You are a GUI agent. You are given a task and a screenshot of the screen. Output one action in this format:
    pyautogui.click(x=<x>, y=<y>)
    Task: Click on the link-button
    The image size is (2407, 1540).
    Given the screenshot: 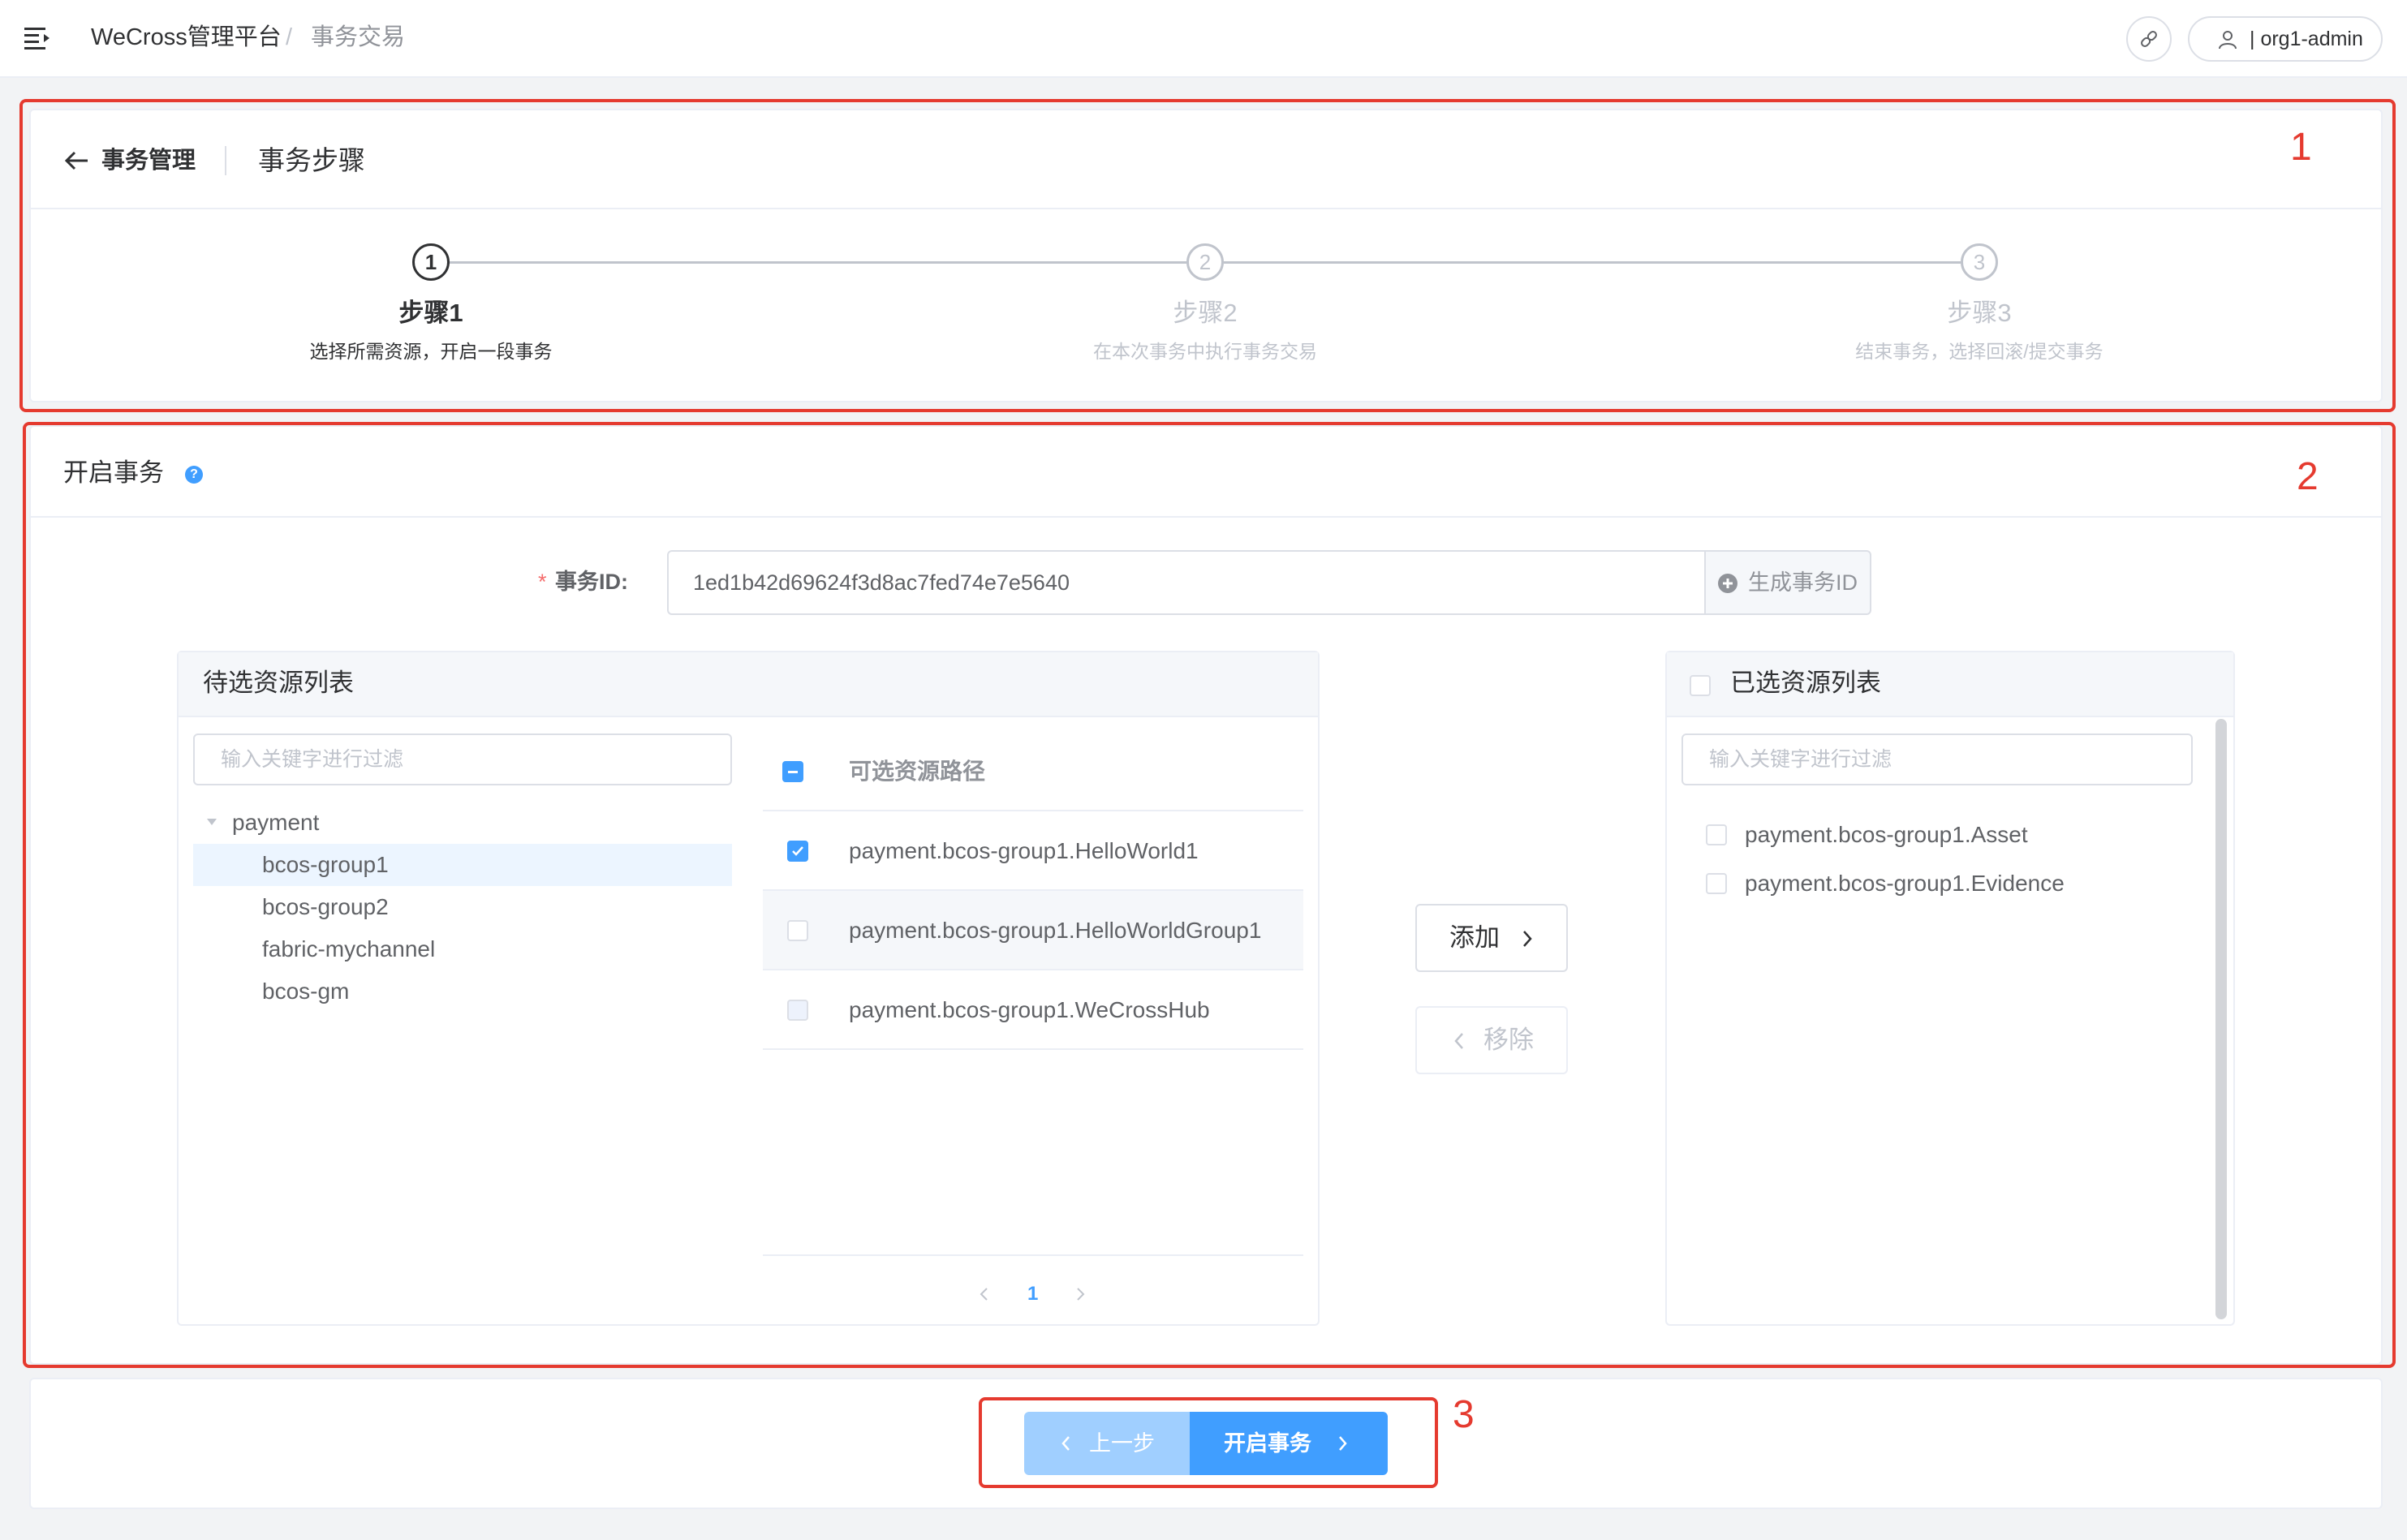 What is the action you would take?
    pyautogui.click(x=2149, y=39)
    